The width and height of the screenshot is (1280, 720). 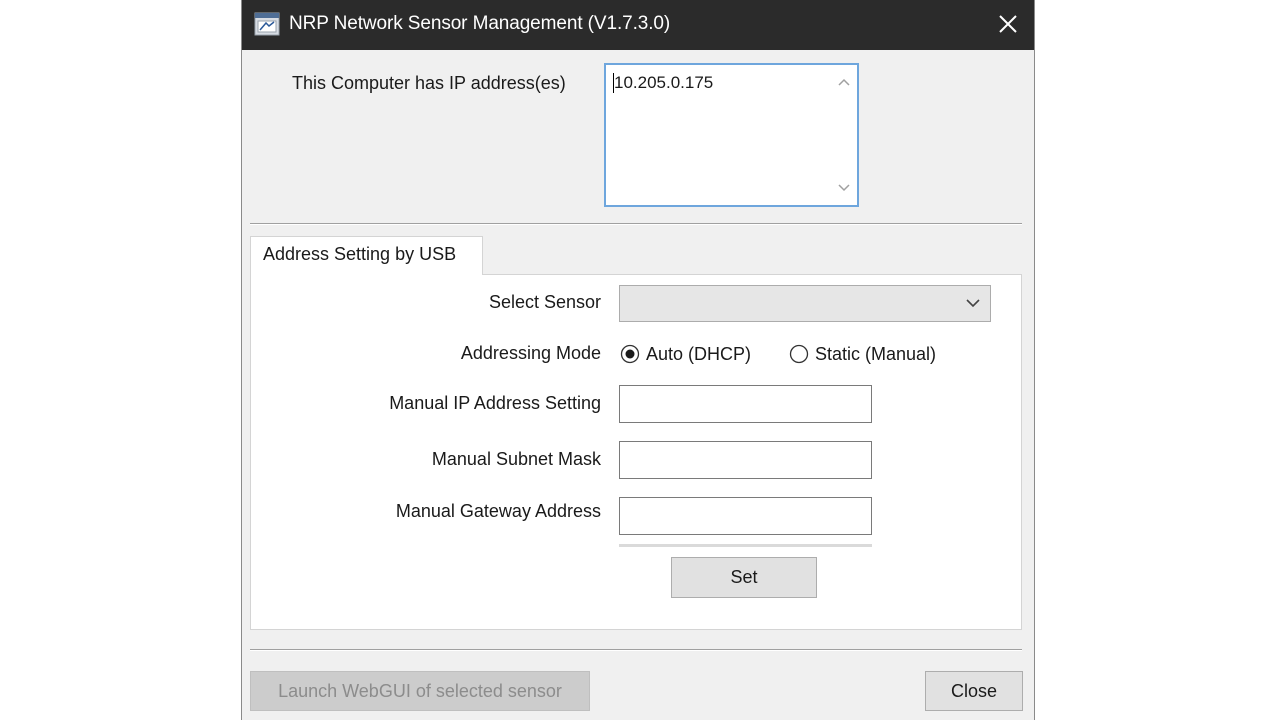 I want to click on field-underline, so click(x=745, y=545).